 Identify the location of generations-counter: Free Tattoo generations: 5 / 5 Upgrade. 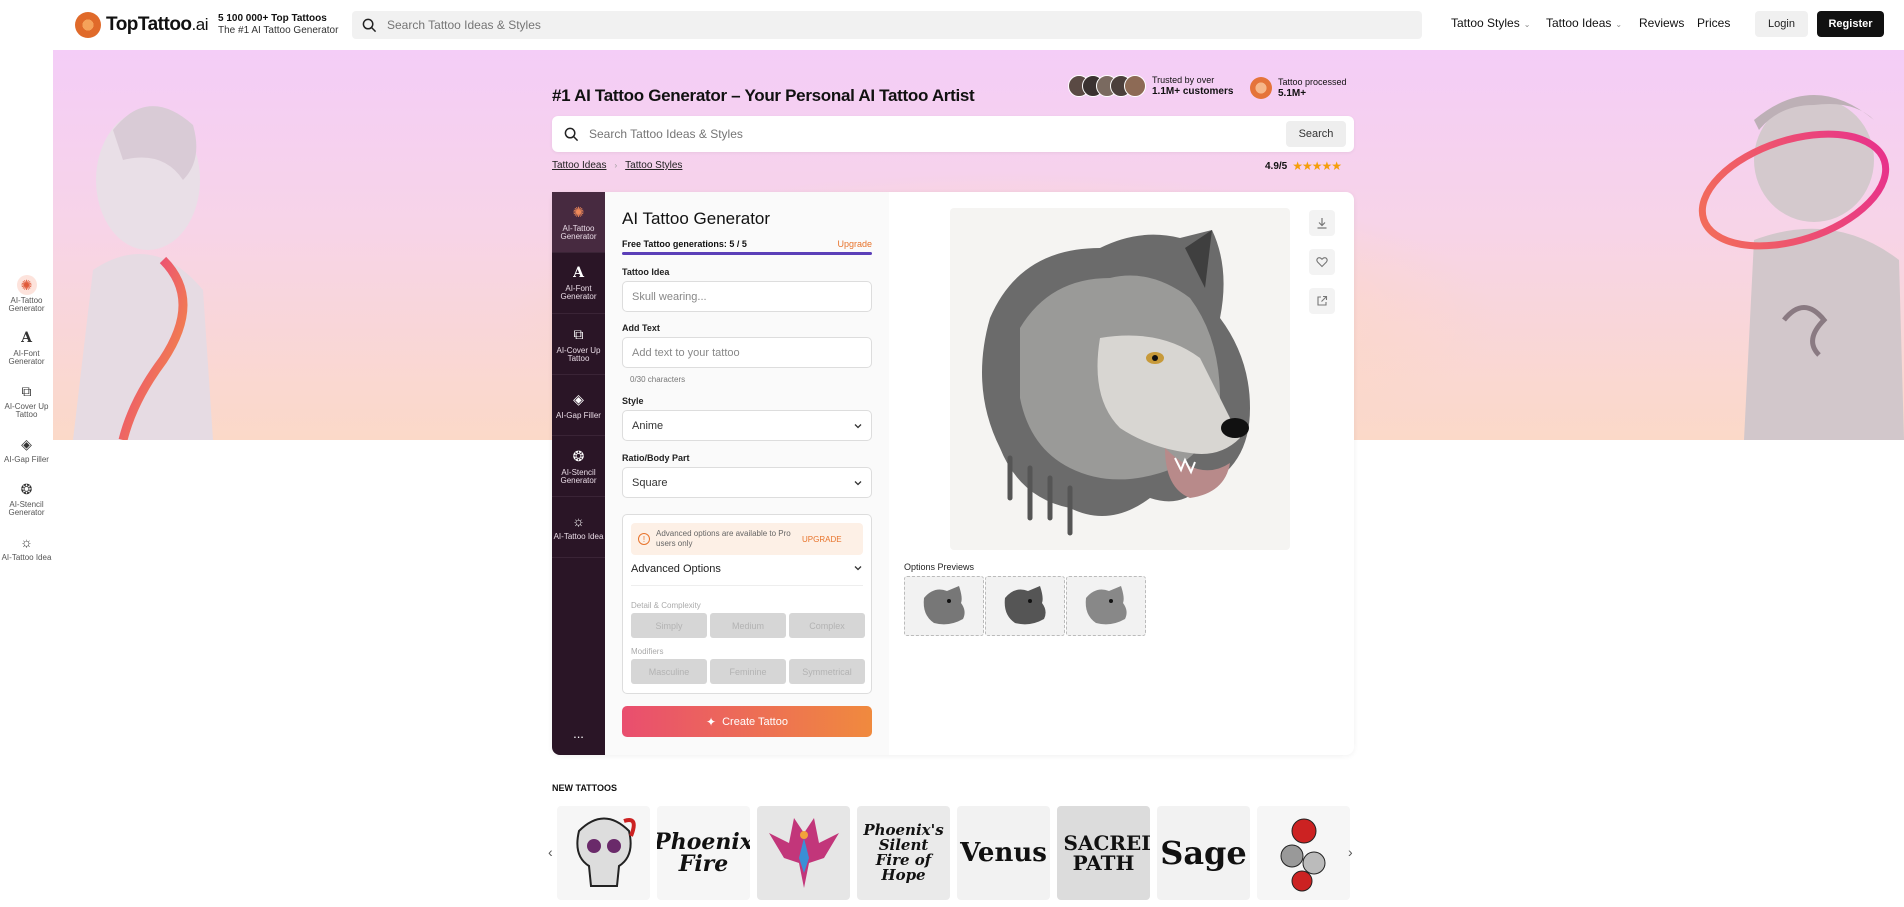
(747, 244).